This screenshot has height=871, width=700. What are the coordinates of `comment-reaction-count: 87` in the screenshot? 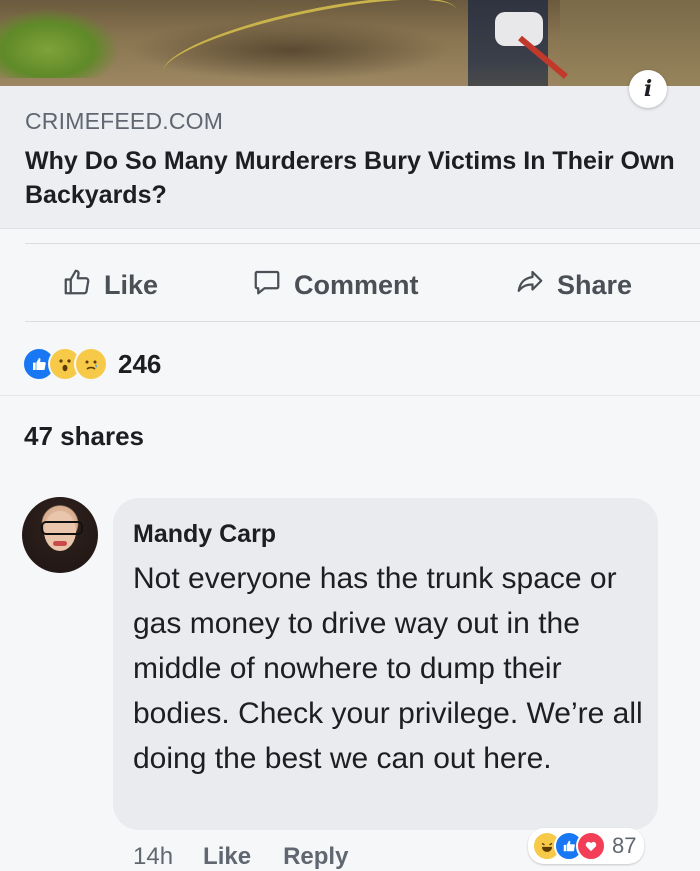 It's located at (624, 845).